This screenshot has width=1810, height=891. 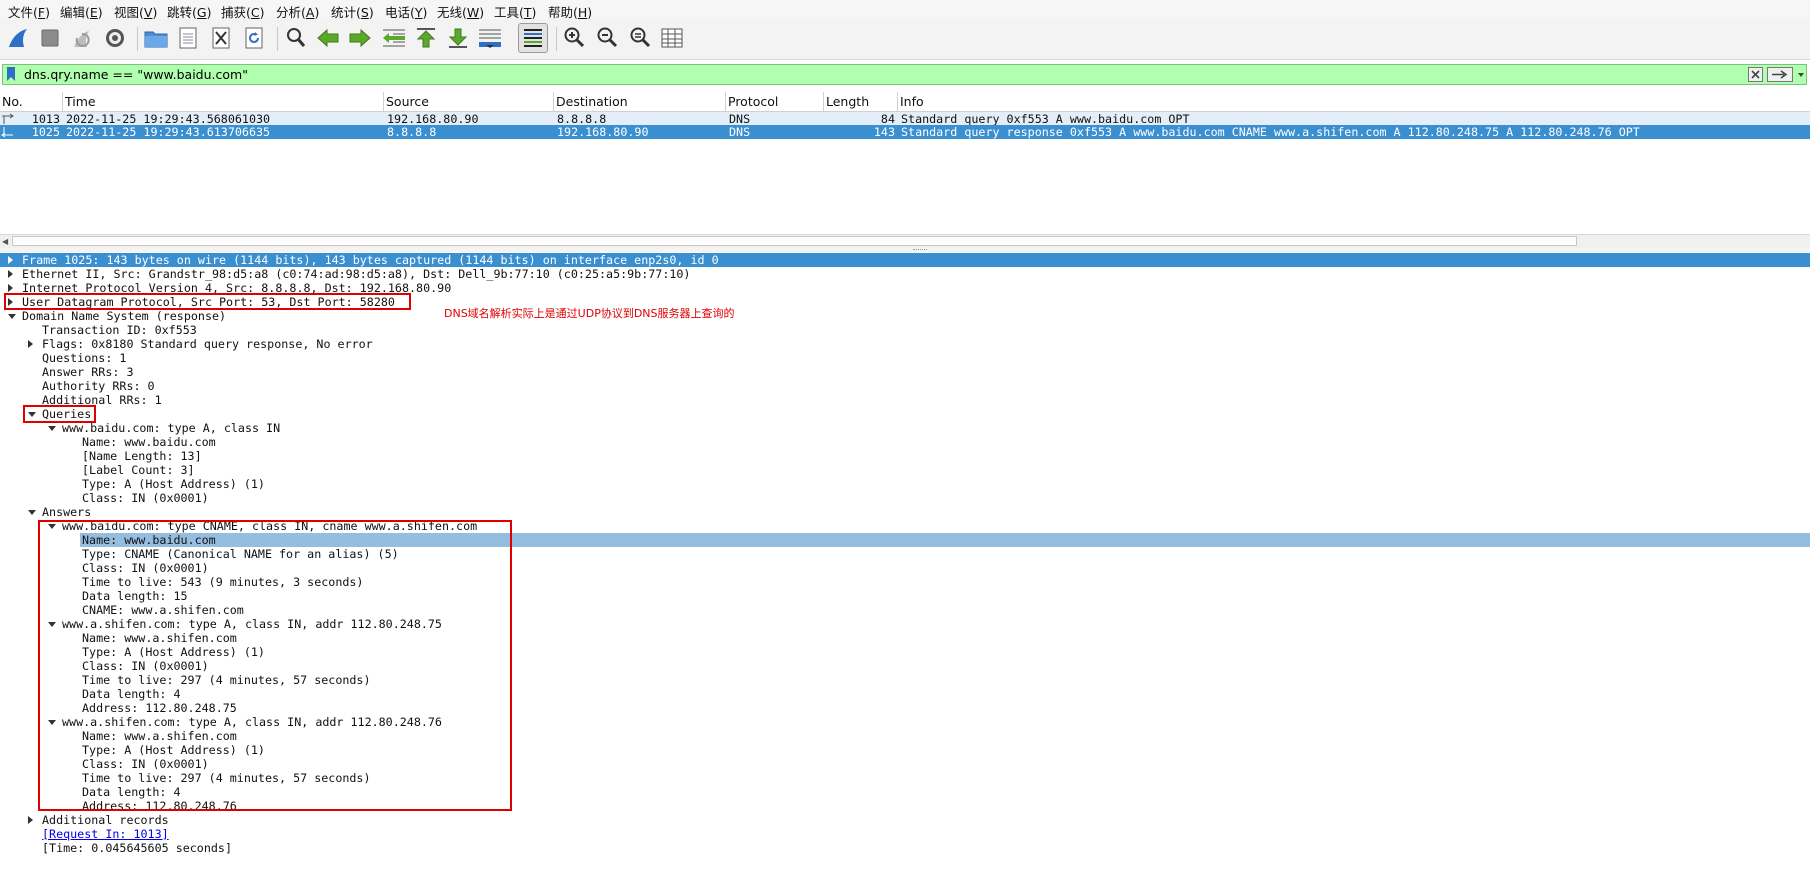 I want to click on search-icon, so click(x=296, y=38).